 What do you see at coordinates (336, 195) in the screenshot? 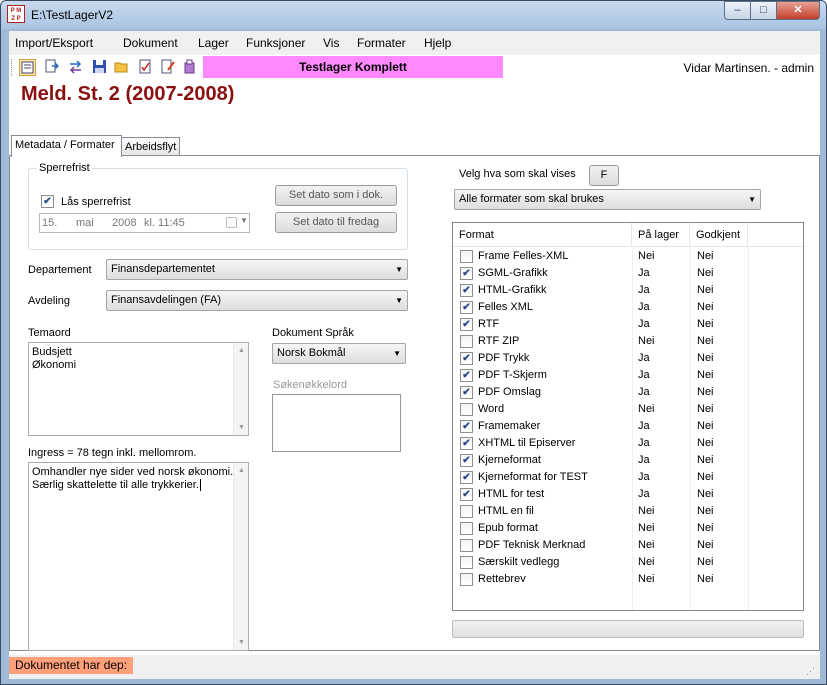
I see `set-date-as-doc-button: Set dato som i dok.` at bounding box center [336, 195].